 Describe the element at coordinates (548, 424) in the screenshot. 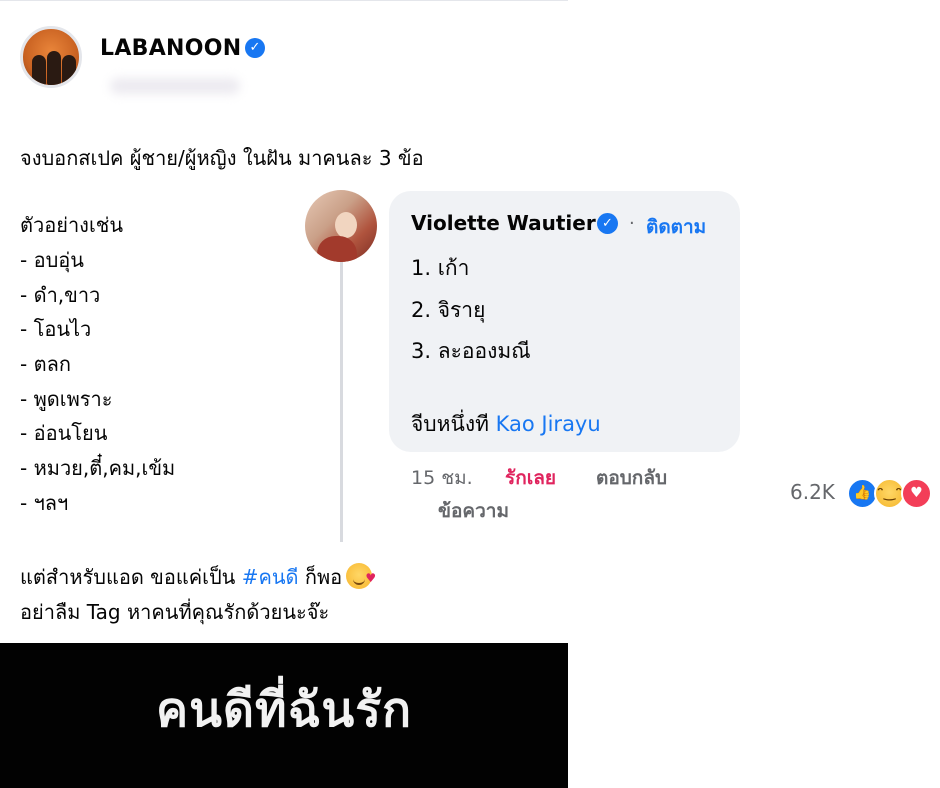

I see `mention-link: Kao Jirayu` at that location.